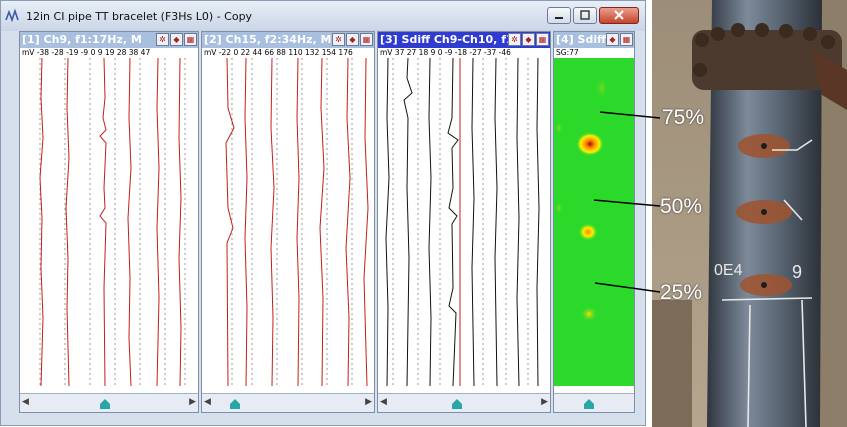 The image size is (847, 427). I want to click on callout-50: 50%, so click(681, 206).